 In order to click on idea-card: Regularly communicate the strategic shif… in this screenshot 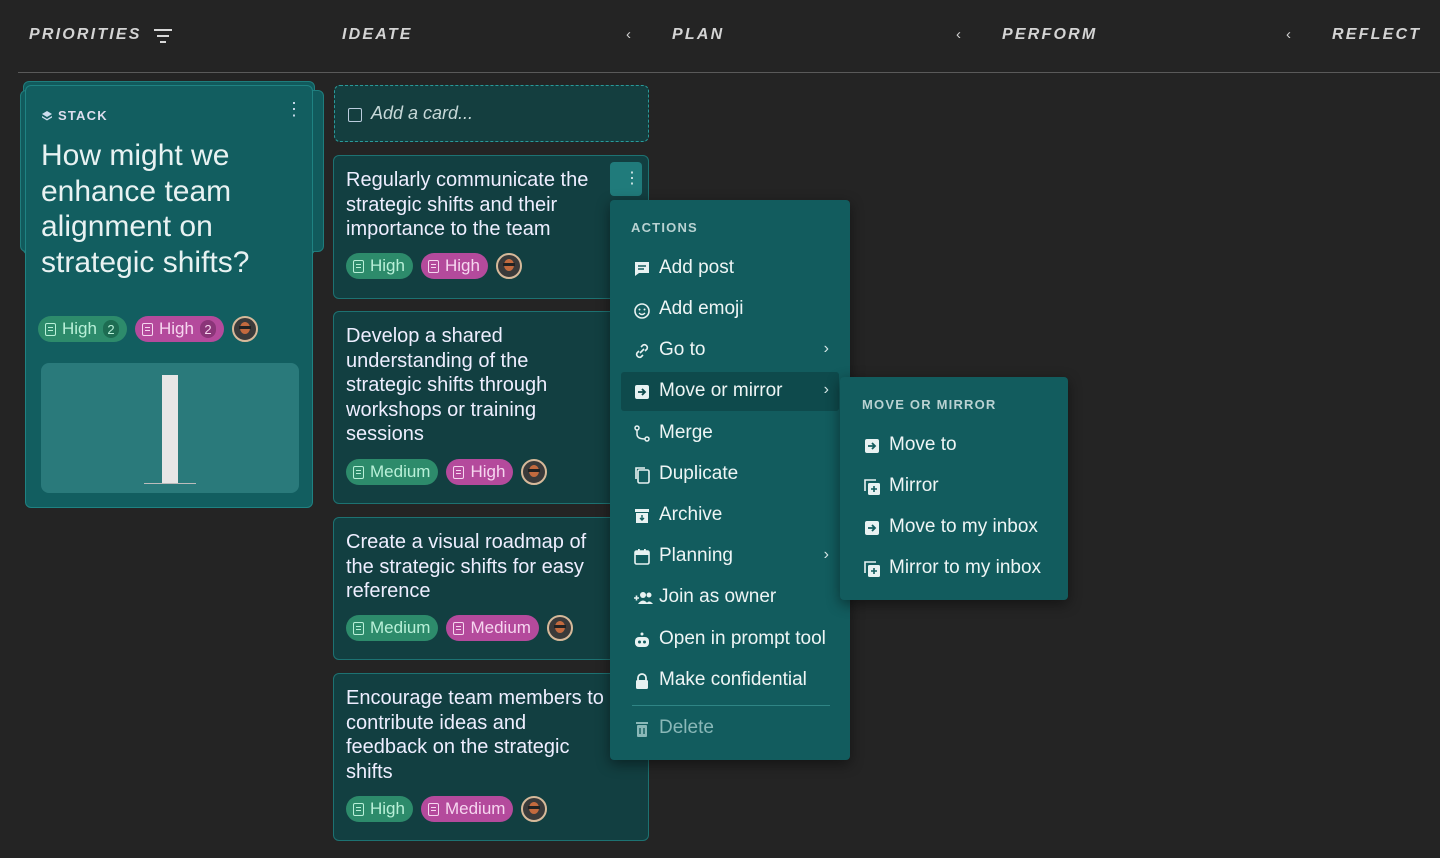, I will do `click(491, 227)`.